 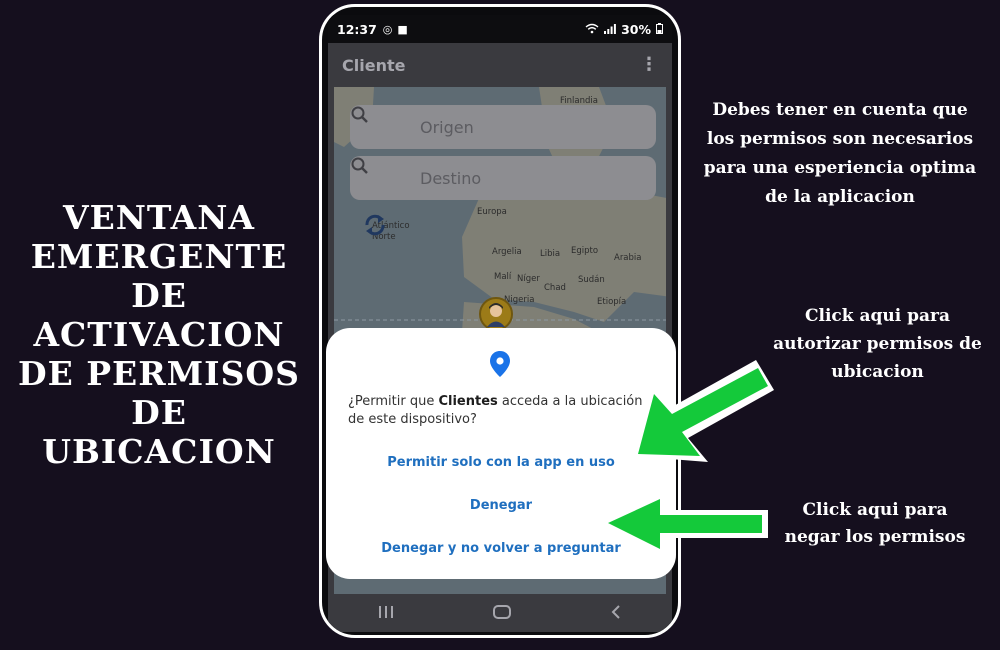 What do you see at coordinates (357, 29) in the screenshot?
I see `status-time: 12:37` at bounding box center [357, 29].